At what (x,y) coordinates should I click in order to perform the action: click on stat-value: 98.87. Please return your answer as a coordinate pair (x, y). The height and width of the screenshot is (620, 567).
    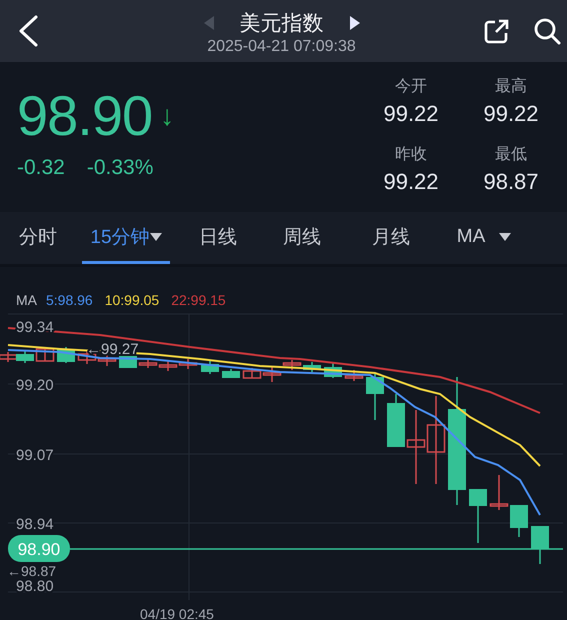
    Looking at the image, I should click on (511, 182).